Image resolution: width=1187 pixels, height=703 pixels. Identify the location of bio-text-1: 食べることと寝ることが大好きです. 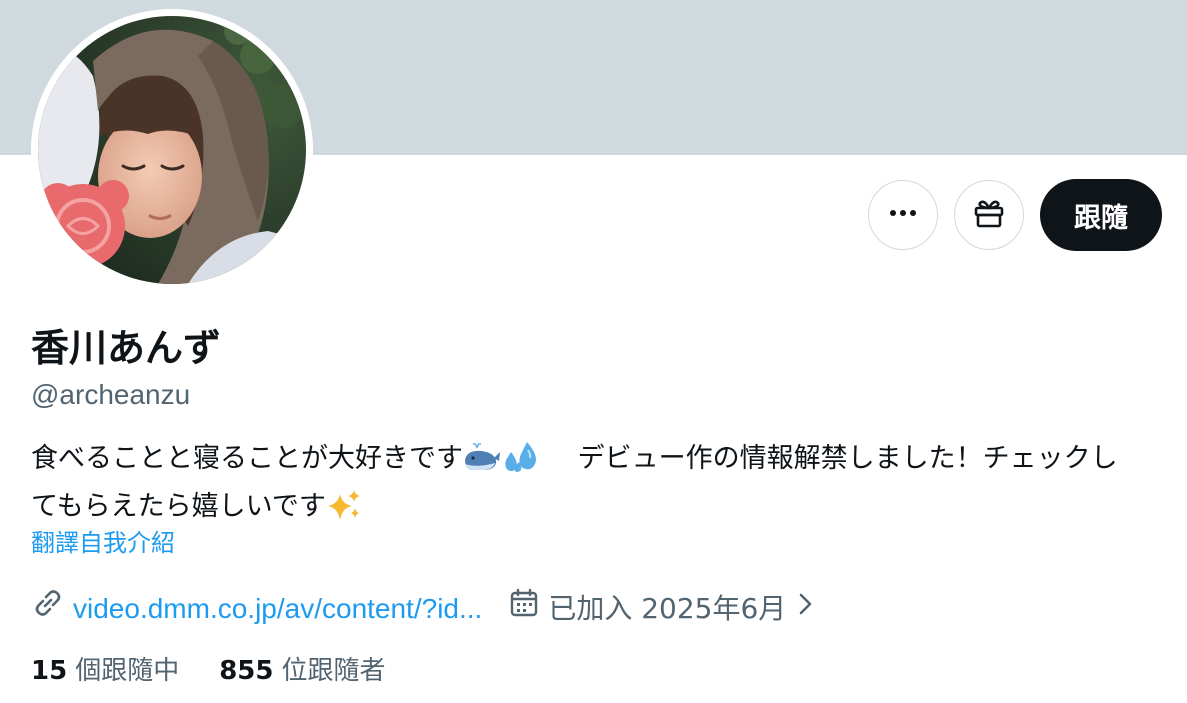
(247, 458).